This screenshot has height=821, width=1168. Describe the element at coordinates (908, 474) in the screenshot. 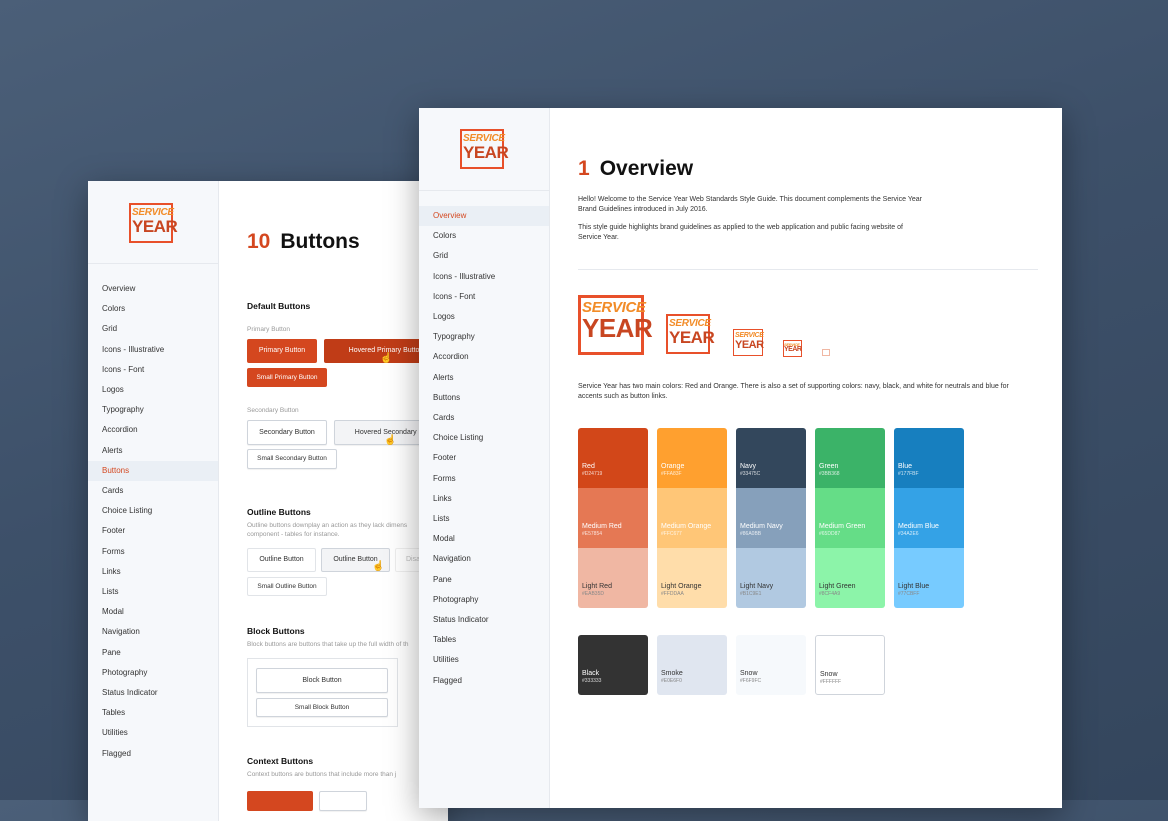

I see `swatch-hex: #177FBF` at that location.